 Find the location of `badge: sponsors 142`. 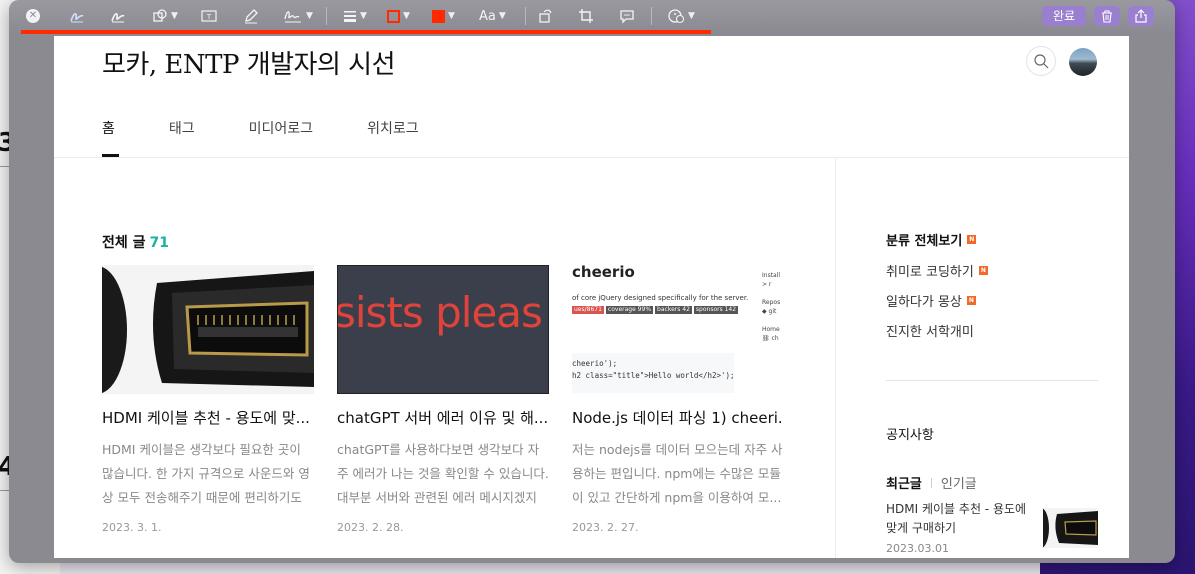

badge: sponsors 142 is located at coordinates (716, 310).